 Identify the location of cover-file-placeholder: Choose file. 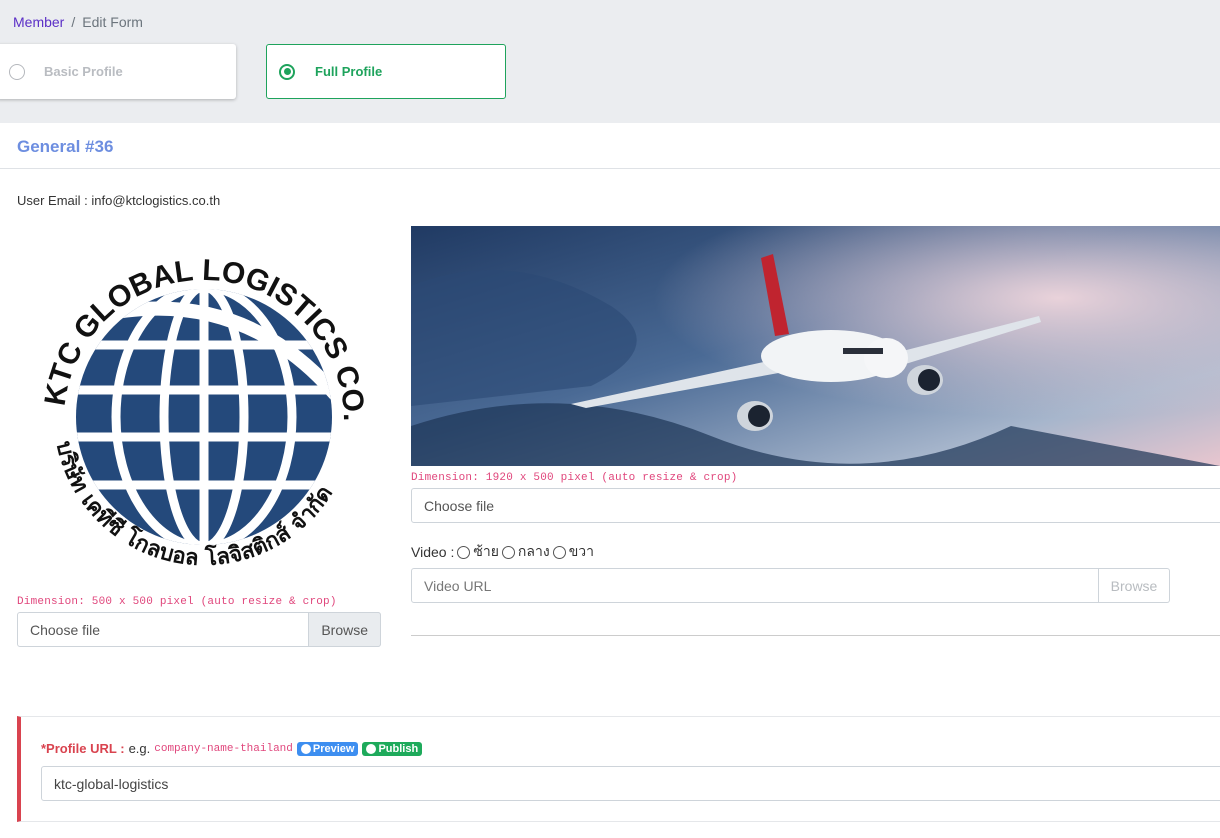
(459, 505).